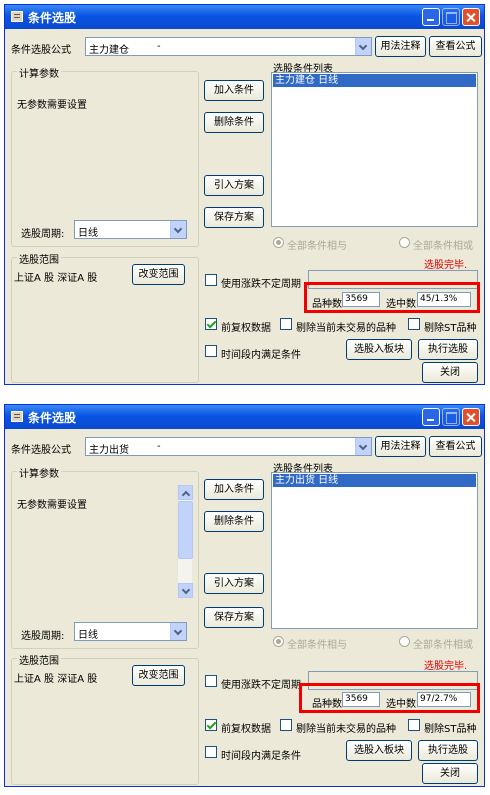 The image size is (490, 795). Describe the element at coordinates (185, 590) in the screenshot. I see `scroll-down-arrow-icon` at that location.